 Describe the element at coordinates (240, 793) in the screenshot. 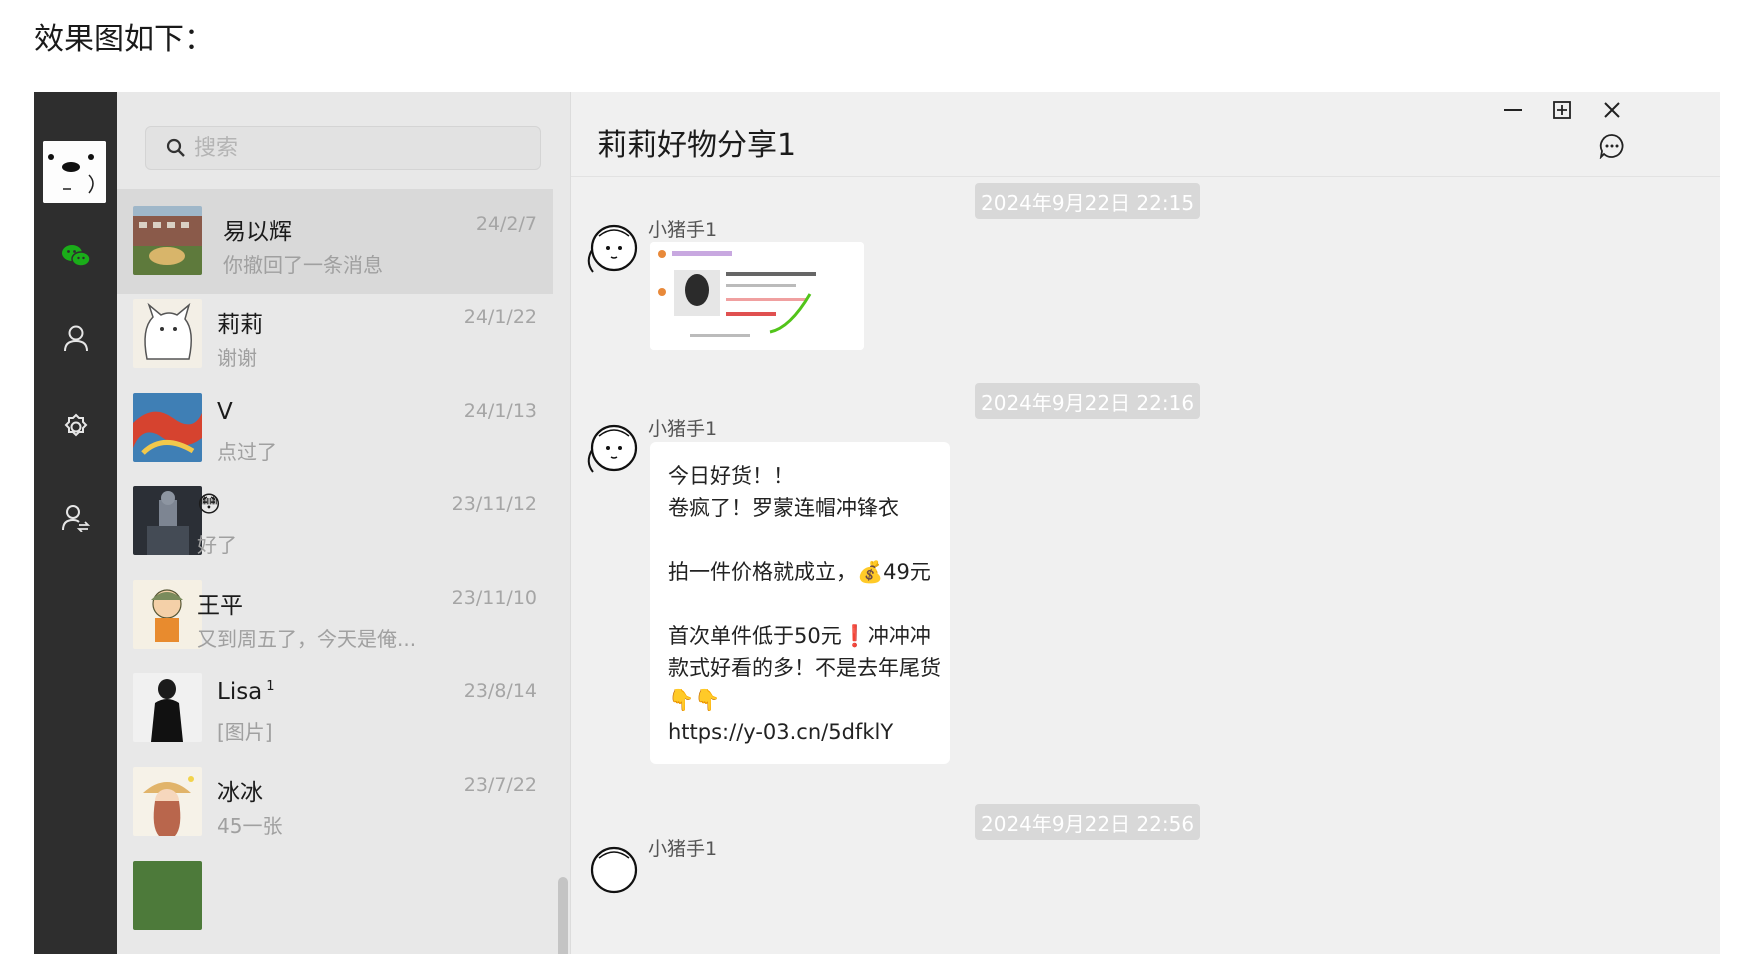

I see `chat-name: 冰冰` at that location.